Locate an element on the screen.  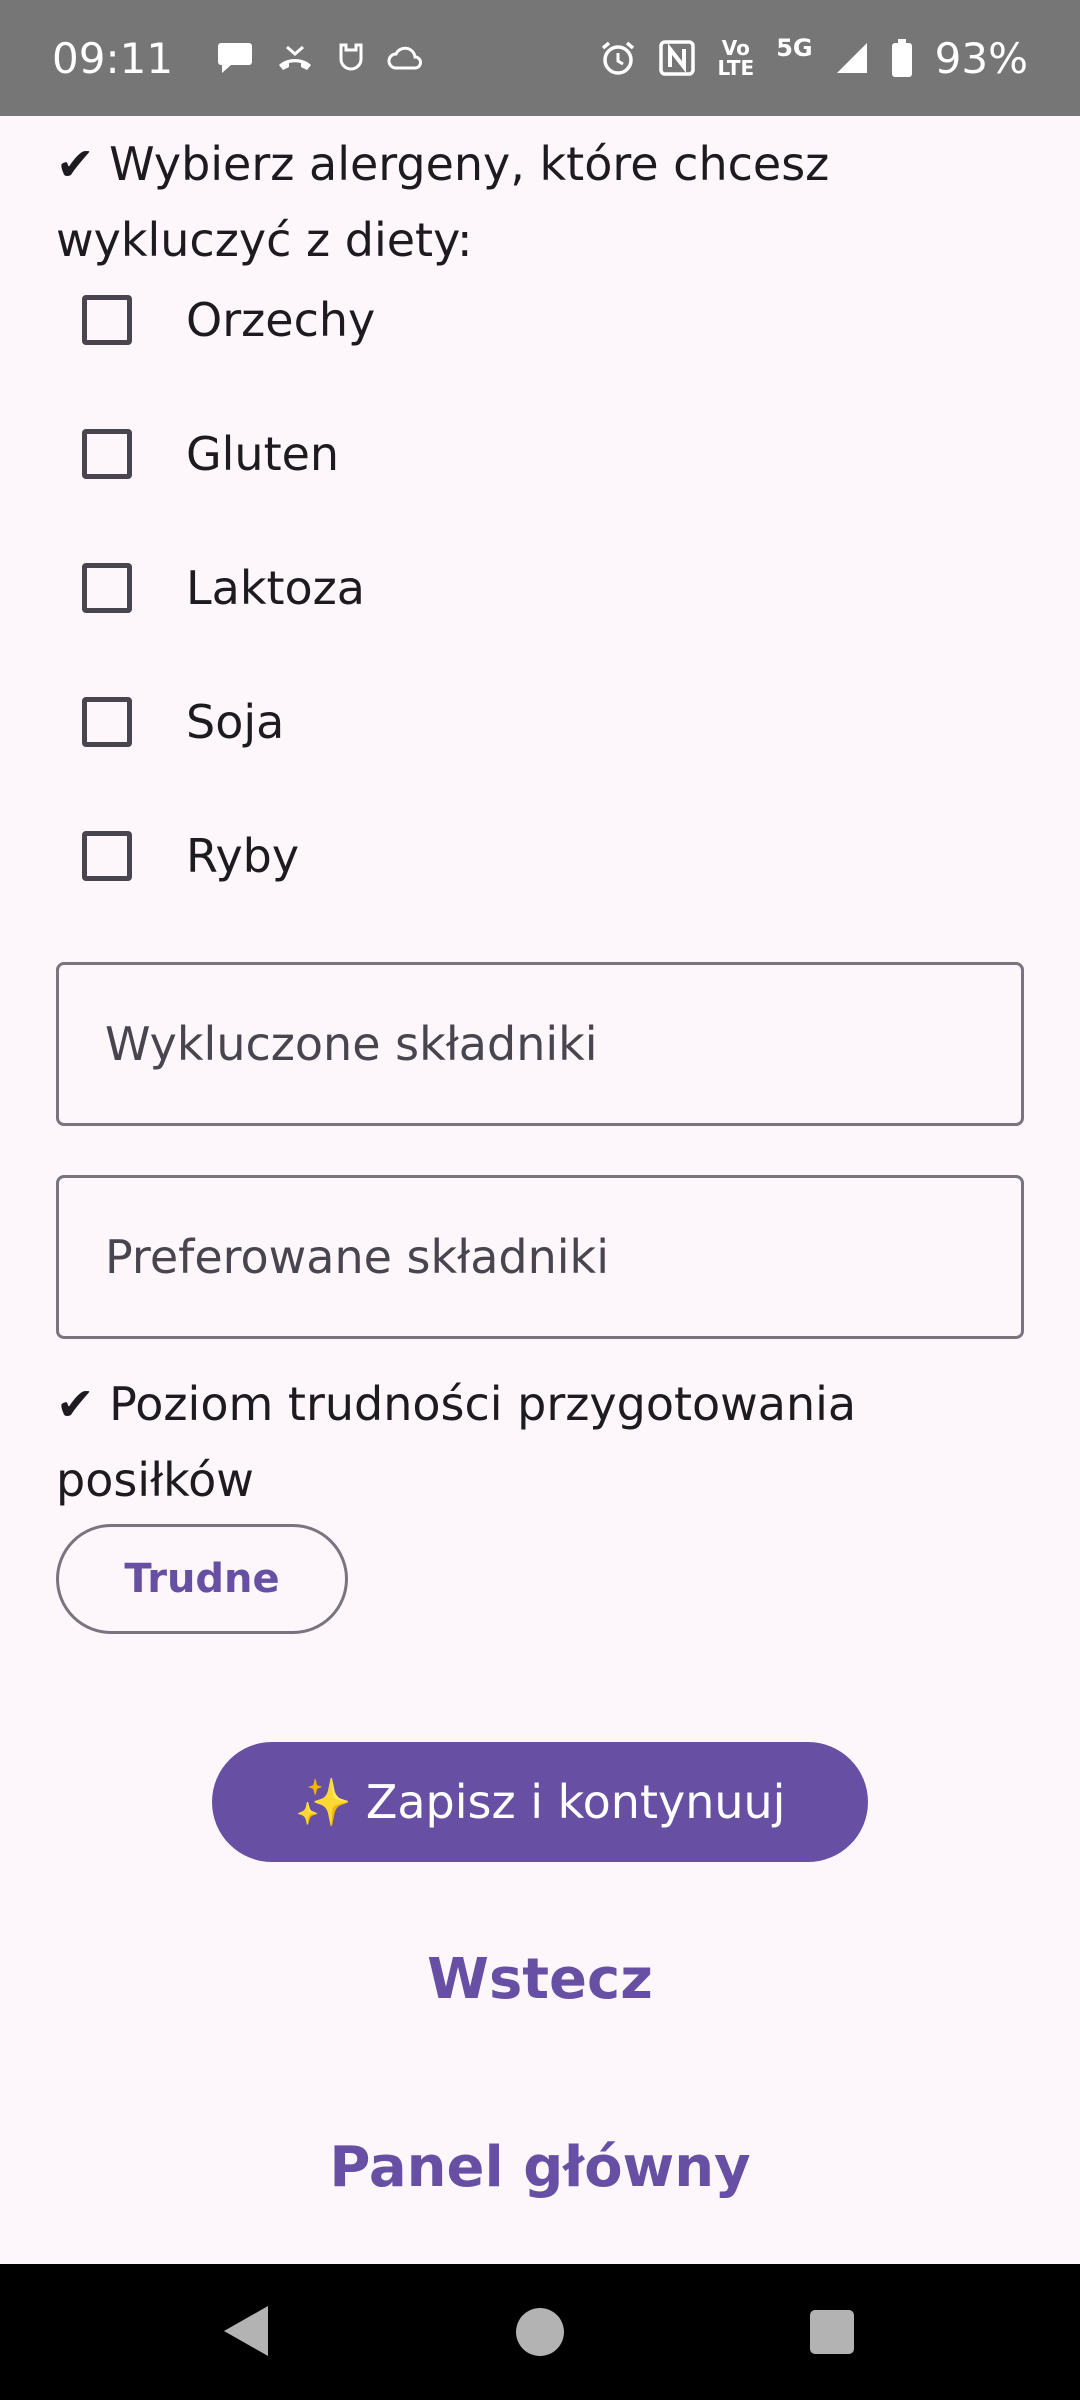
main-panel-button: Panel główny is located at coordinates (540, 2167).